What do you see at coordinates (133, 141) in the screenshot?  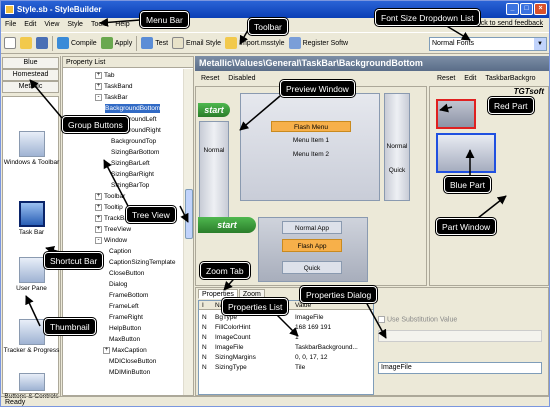 I see `tree-node: BackgroundTop` at bounding box center [133, 141].